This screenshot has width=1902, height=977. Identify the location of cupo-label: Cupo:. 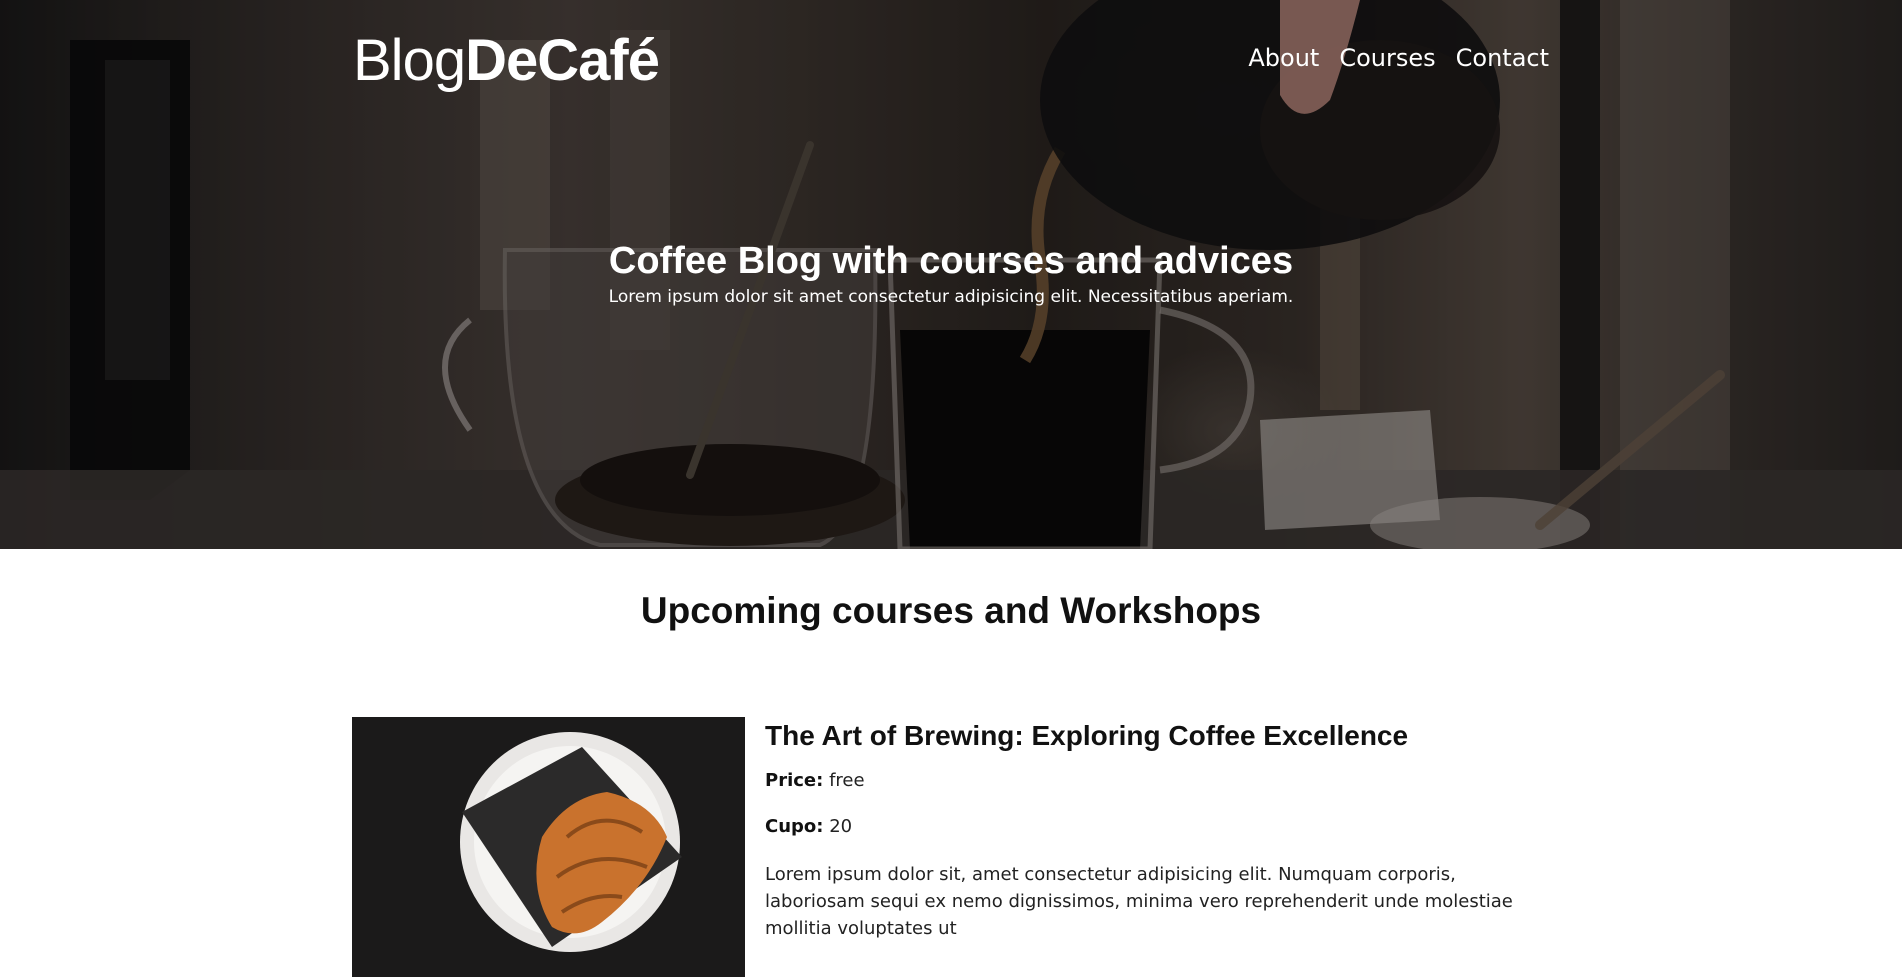
(794, 826).